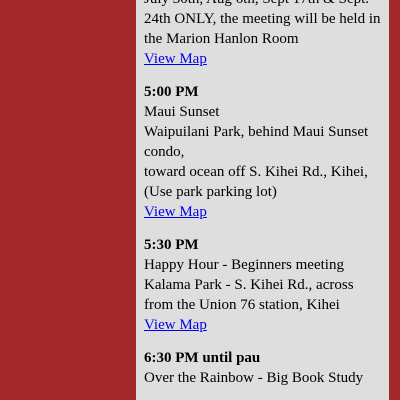  I want to click on meeting-name: Over the Rainbow - Big Book Study, so click(254, 378).